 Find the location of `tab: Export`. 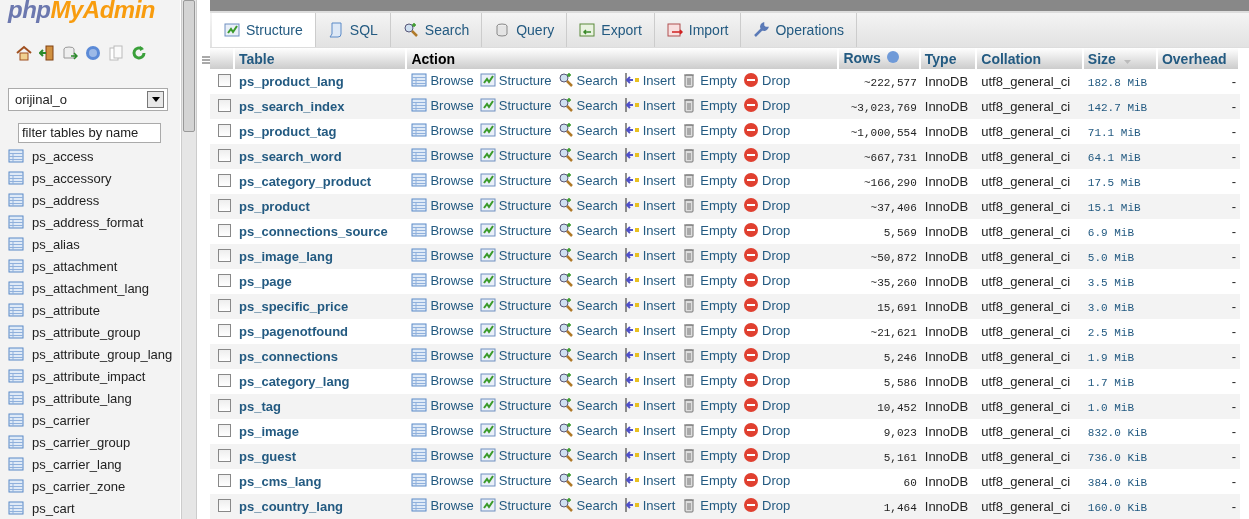

tab: Export is located at coordinates (611, 29).